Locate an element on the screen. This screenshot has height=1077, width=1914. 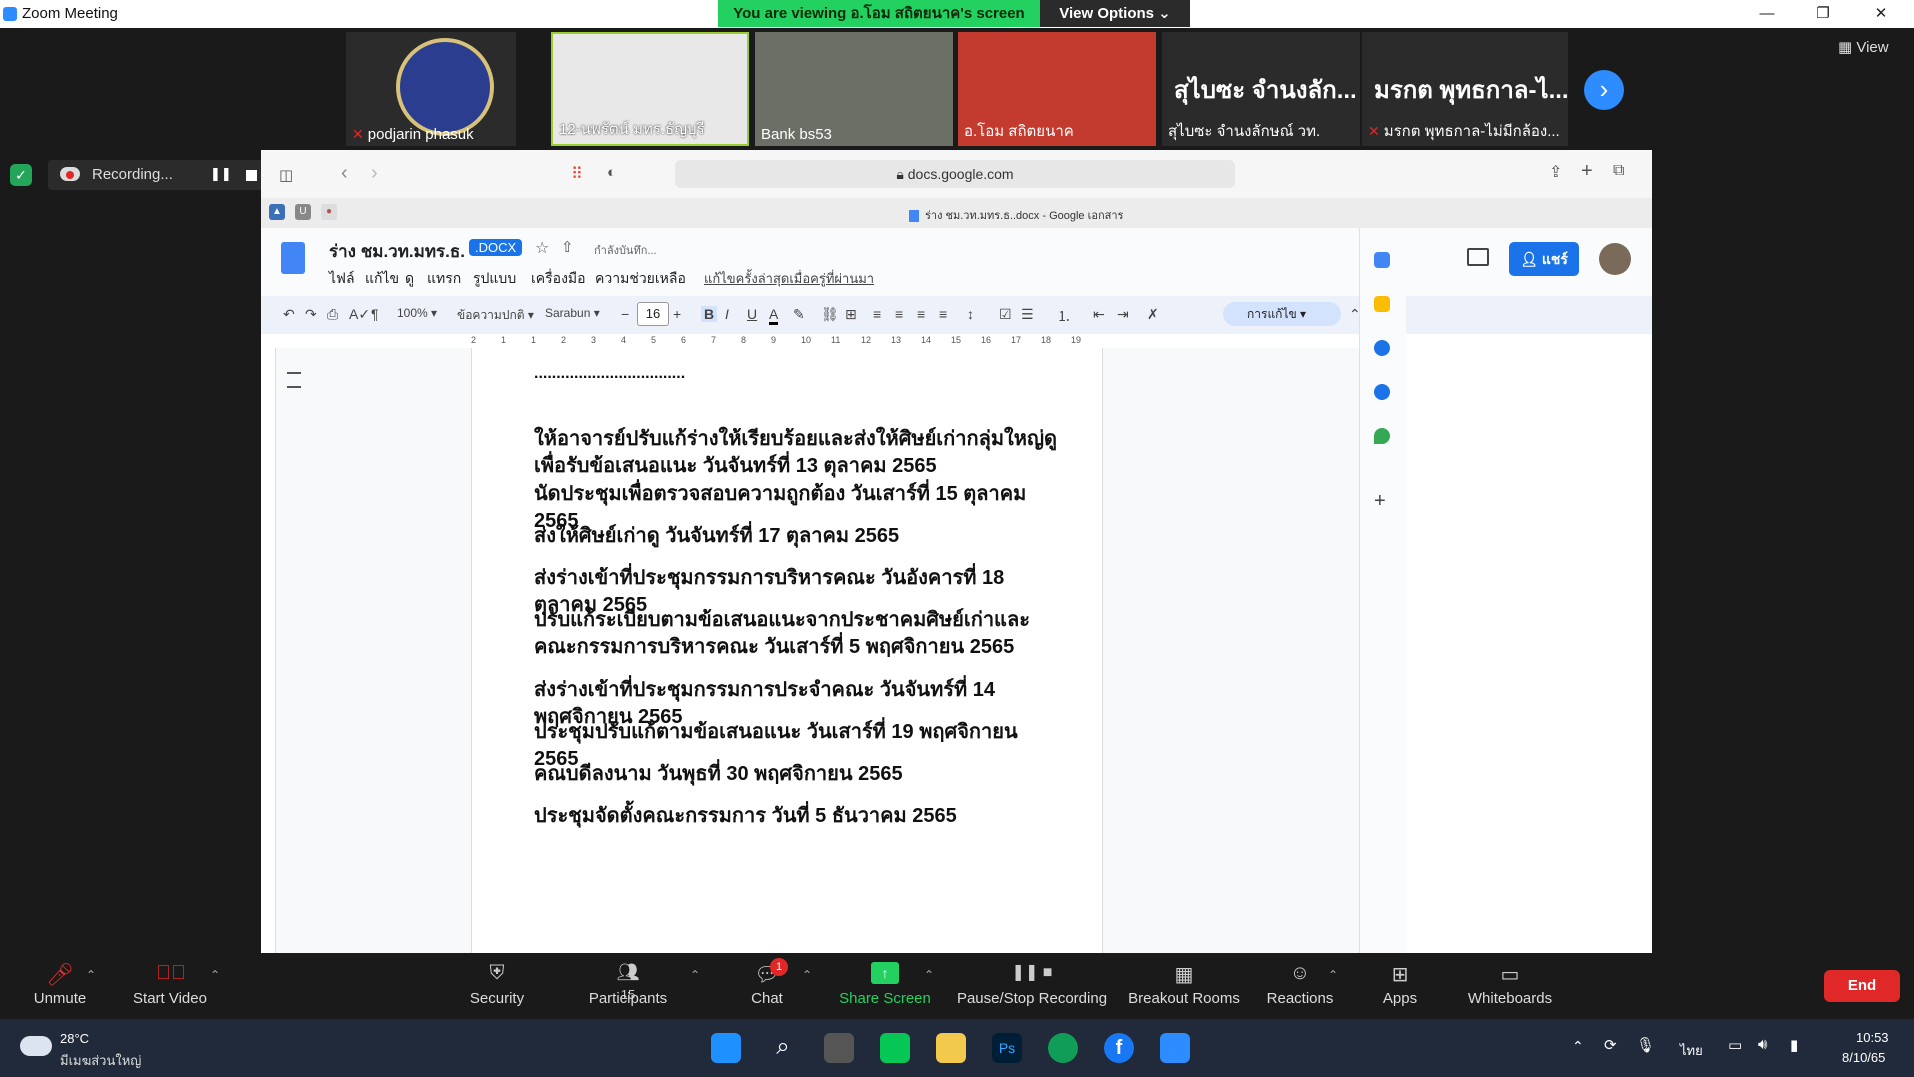
minimize-icon: — is located at coordinates (1767, 14).